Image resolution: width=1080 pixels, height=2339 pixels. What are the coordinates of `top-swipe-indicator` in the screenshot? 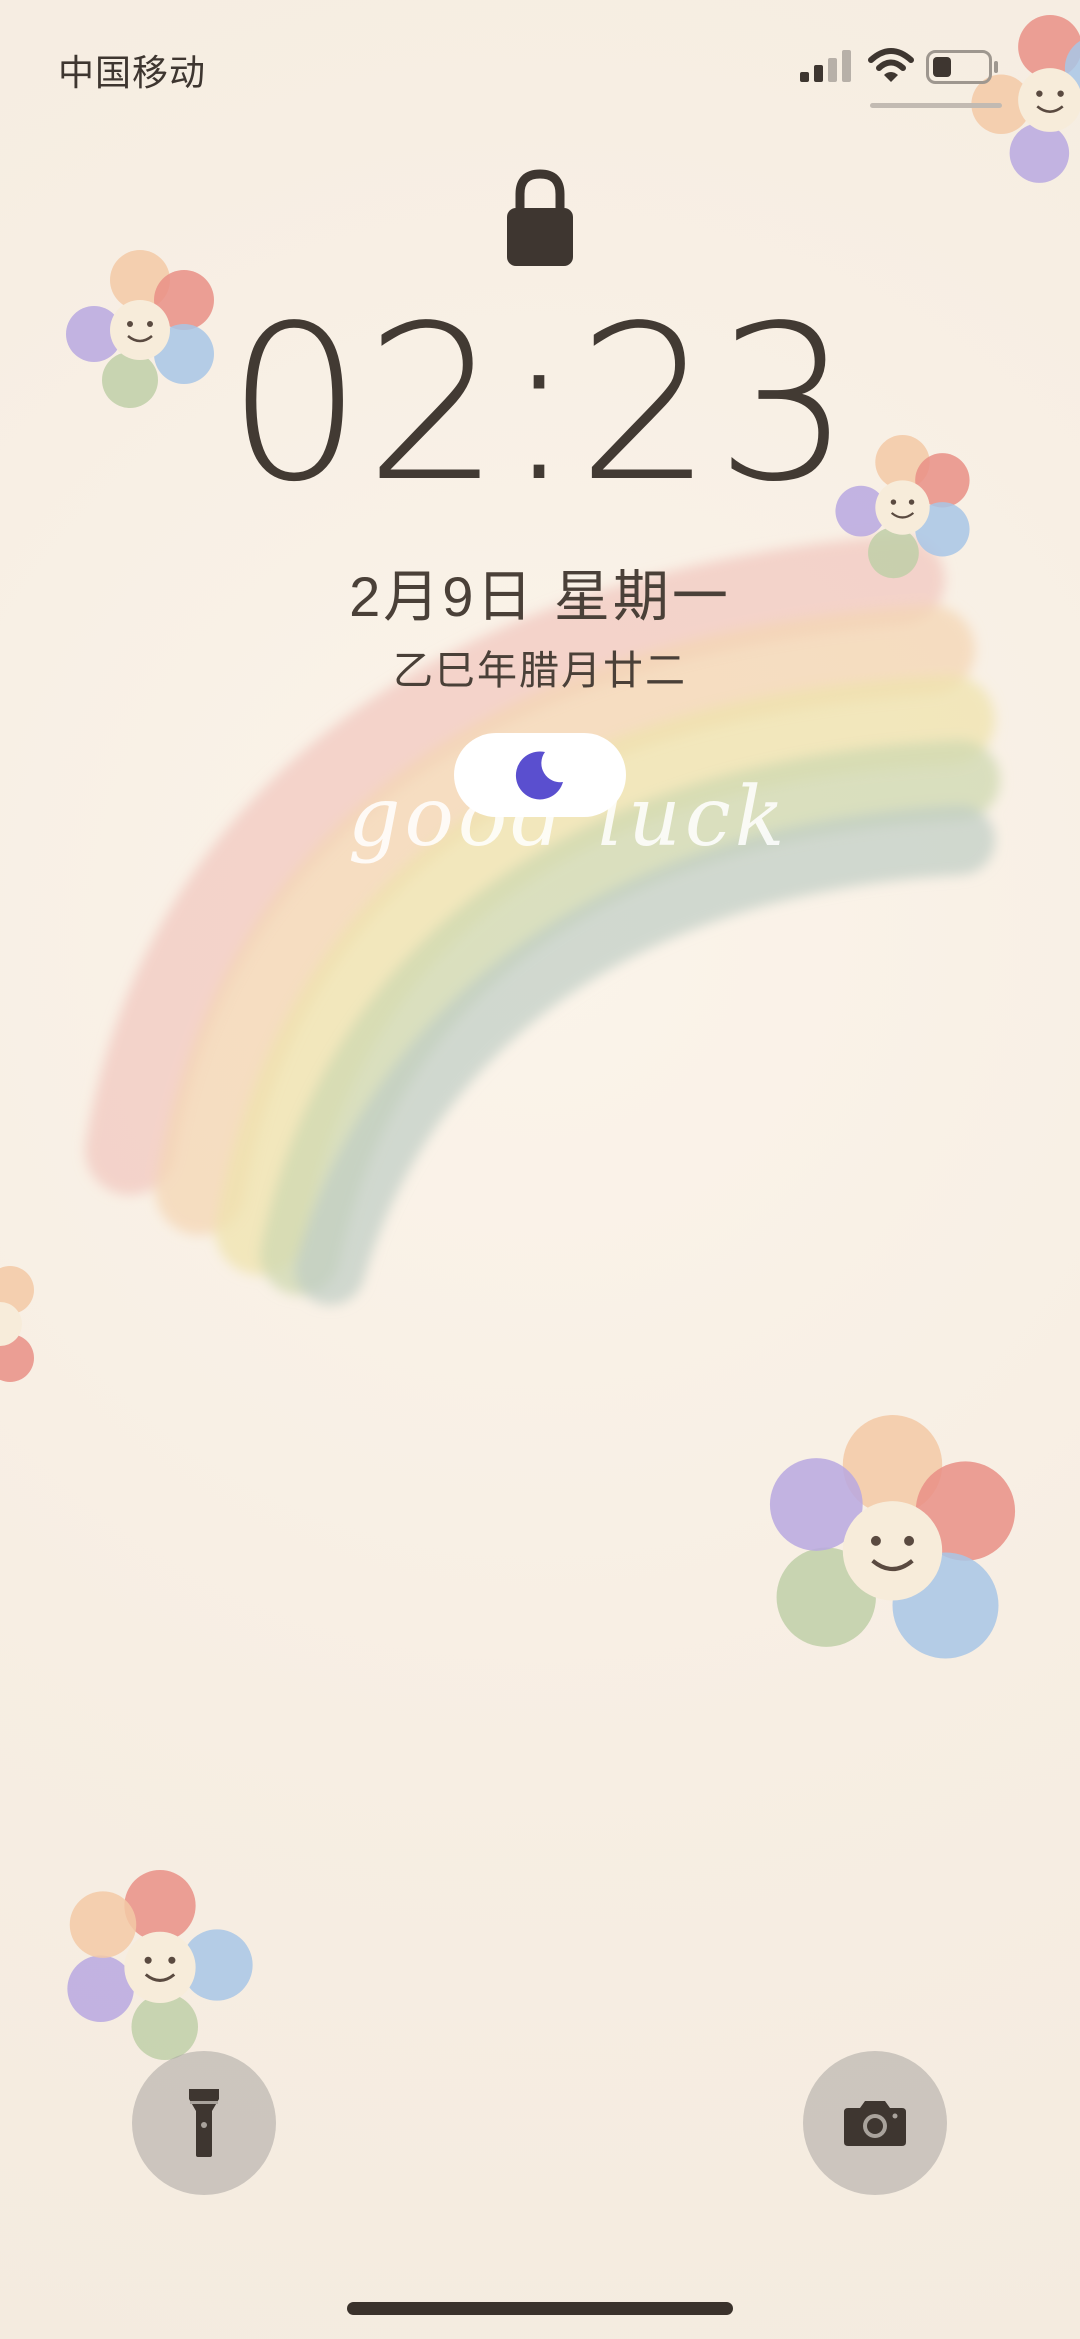 It's located at (936, 105).